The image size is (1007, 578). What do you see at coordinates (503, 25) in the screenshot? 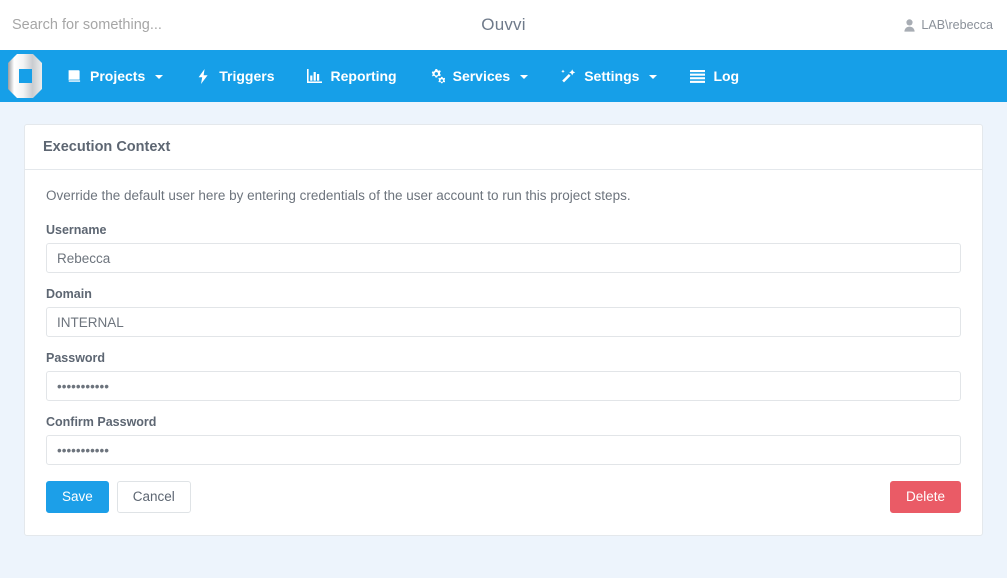
I see `top-bar: Ouvvi LAB\rebecca` at bounding box center [503, 25].